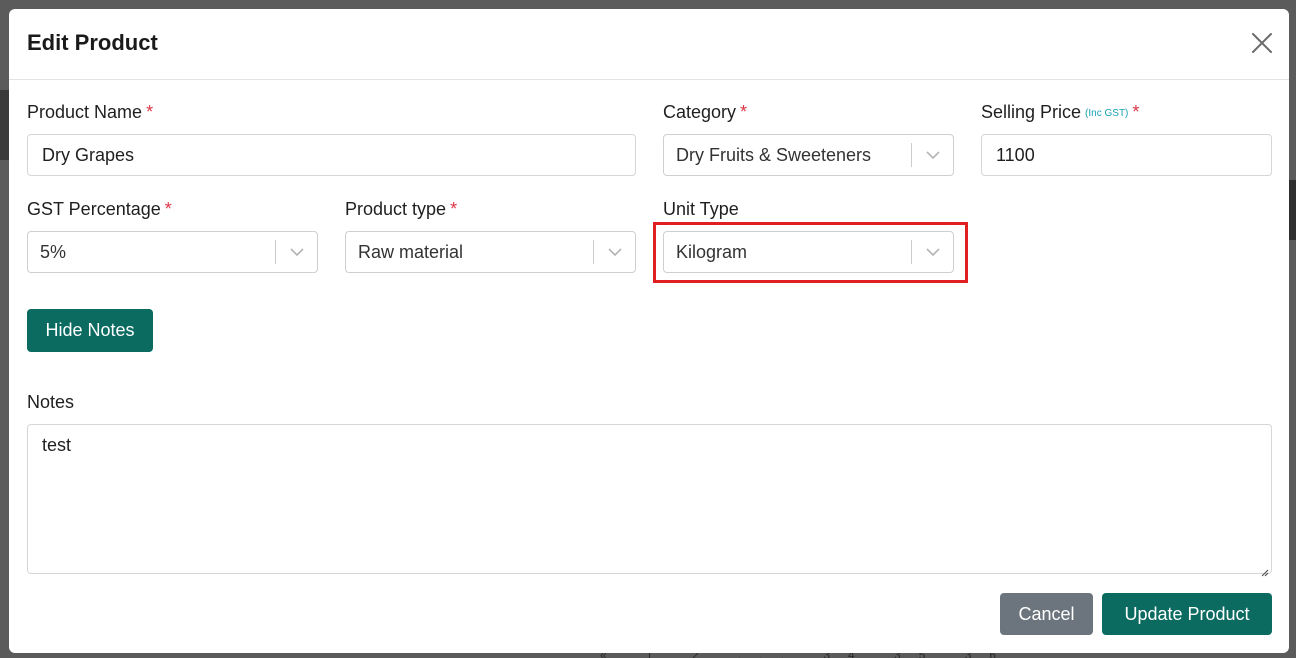 The image size is (1296, 658). I want to click on notes-label: Notes, so click(51, 402).